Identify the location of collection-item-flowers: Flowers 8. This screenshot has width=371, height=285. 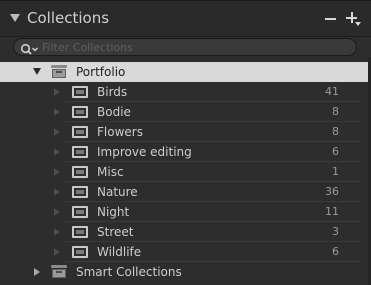
(185, 132).